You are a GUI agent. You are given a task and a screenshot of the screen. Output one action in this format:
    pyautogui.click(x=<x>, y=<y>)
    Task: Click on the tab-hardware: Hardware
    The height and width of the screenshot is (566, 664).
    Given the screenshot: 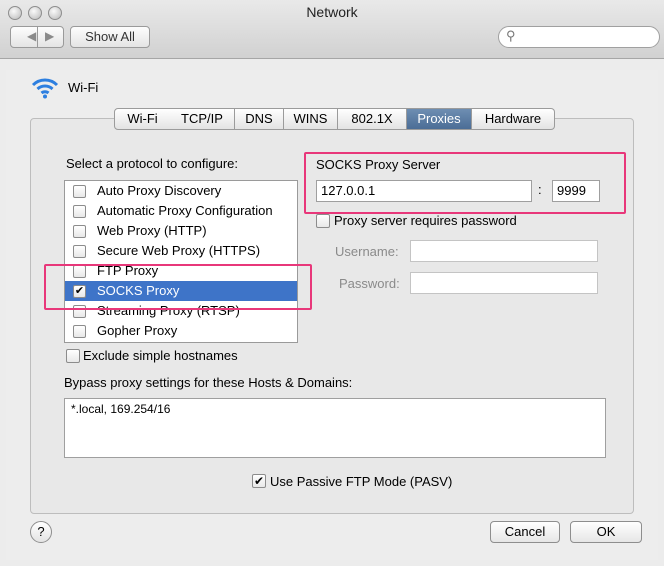 What is the action you would take?
    pyautogui.click(x=513, y=119)
    